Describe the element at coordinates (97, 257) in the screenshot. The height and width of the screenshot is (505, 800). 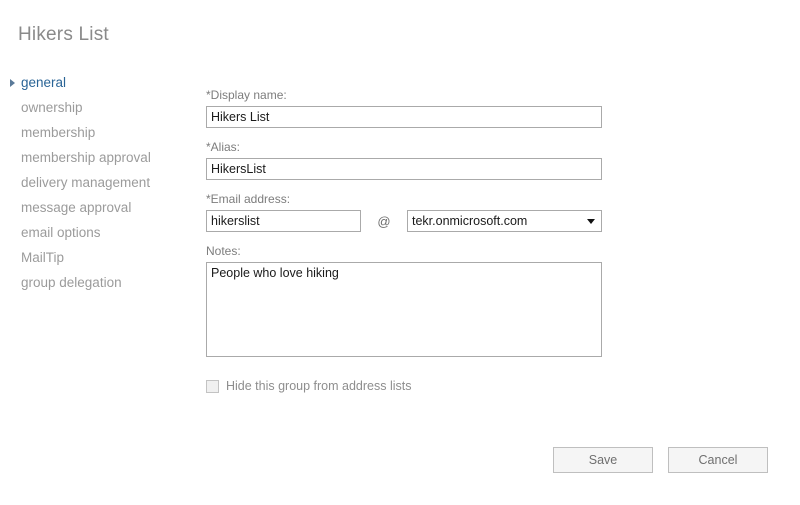
I see `sidebar-item-mailtip: MailTip` at that location.